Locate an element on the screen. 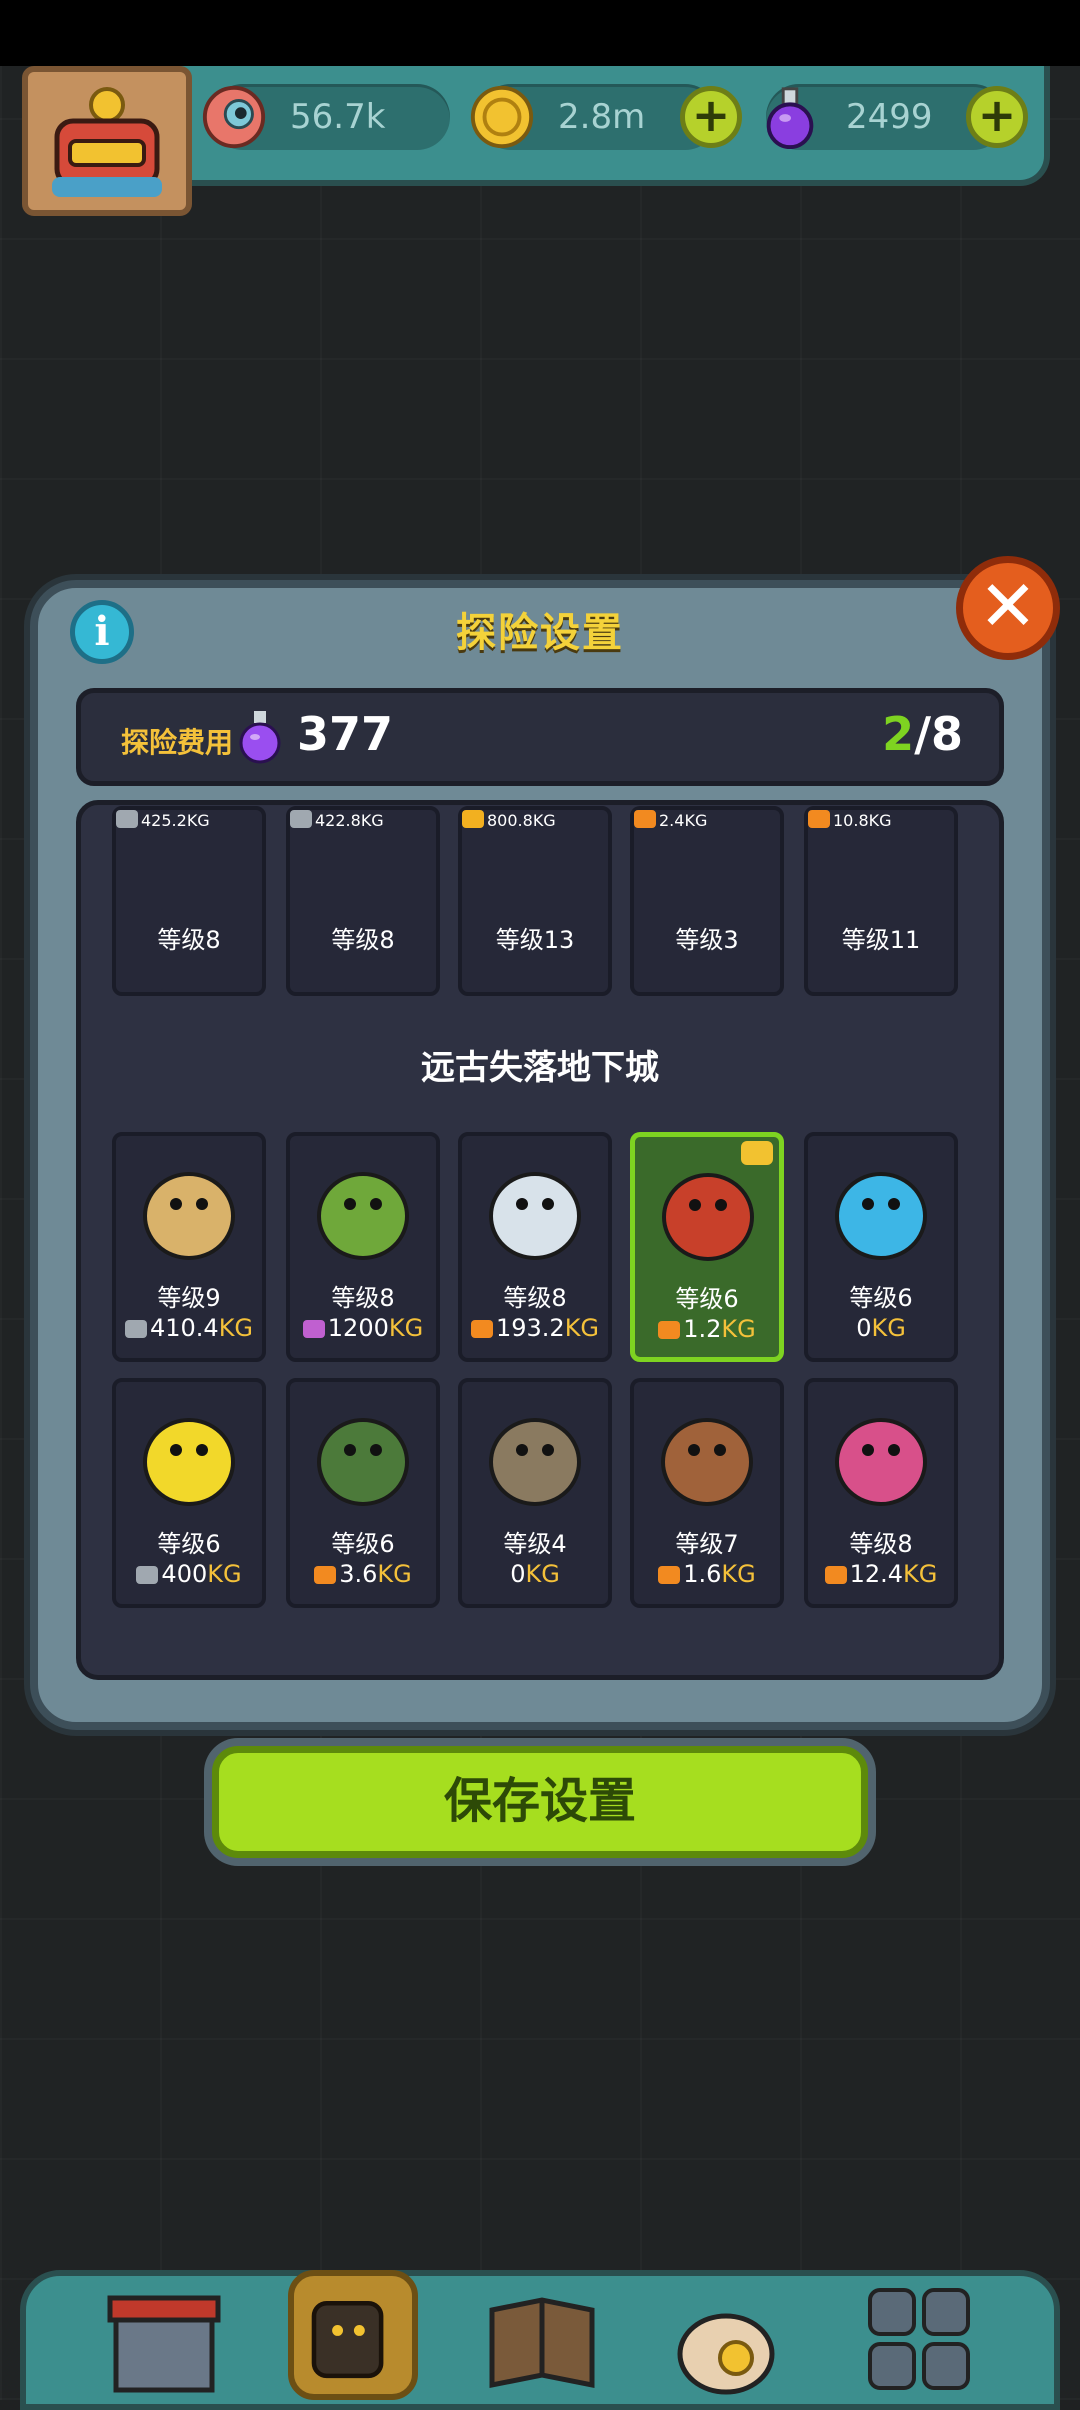  nav-shop-icon is located at coordinates (164, 2335).